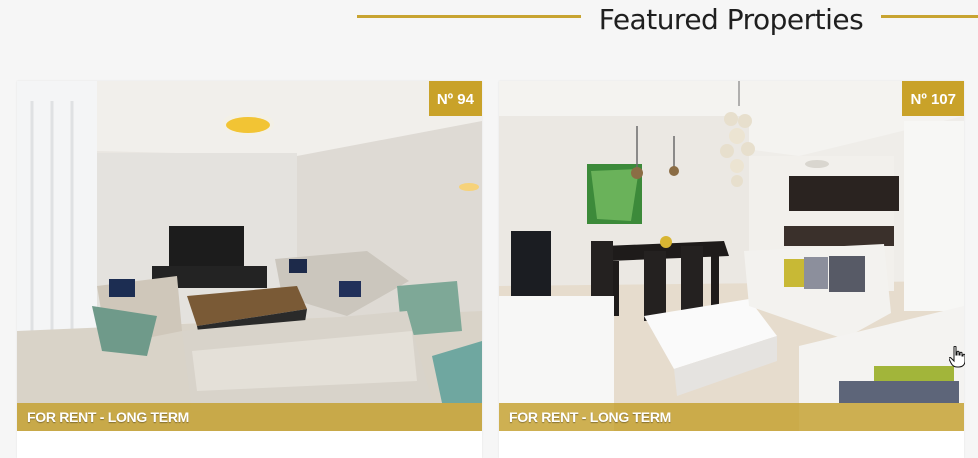 The width and height of the screenshot is (978, 458). What do you see at coordinates (469, 16) in the screenshot?
I see `title-rule-left` at bounding box center [469, 16].